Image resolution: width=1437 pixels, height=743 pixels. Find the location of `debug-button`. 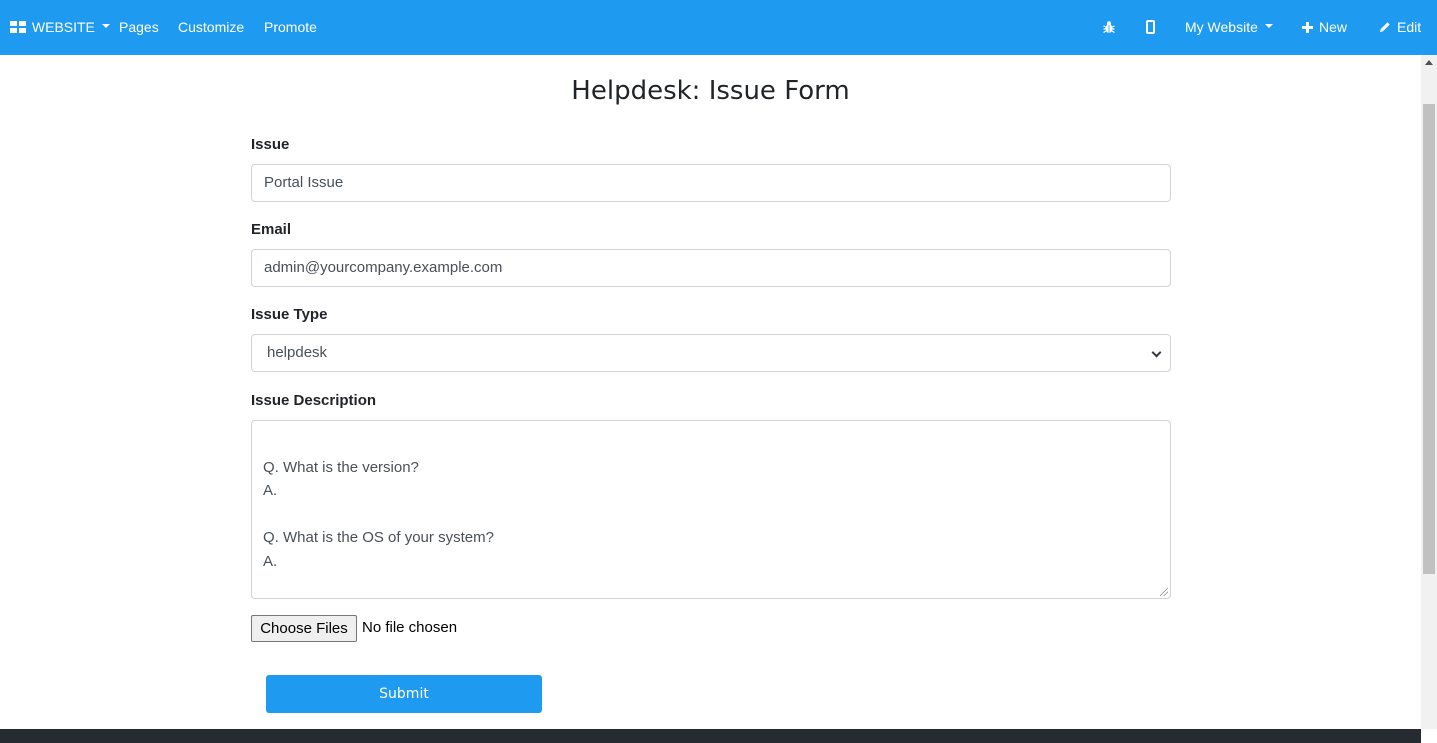

debug-button is located at coordinates (1109, 27).